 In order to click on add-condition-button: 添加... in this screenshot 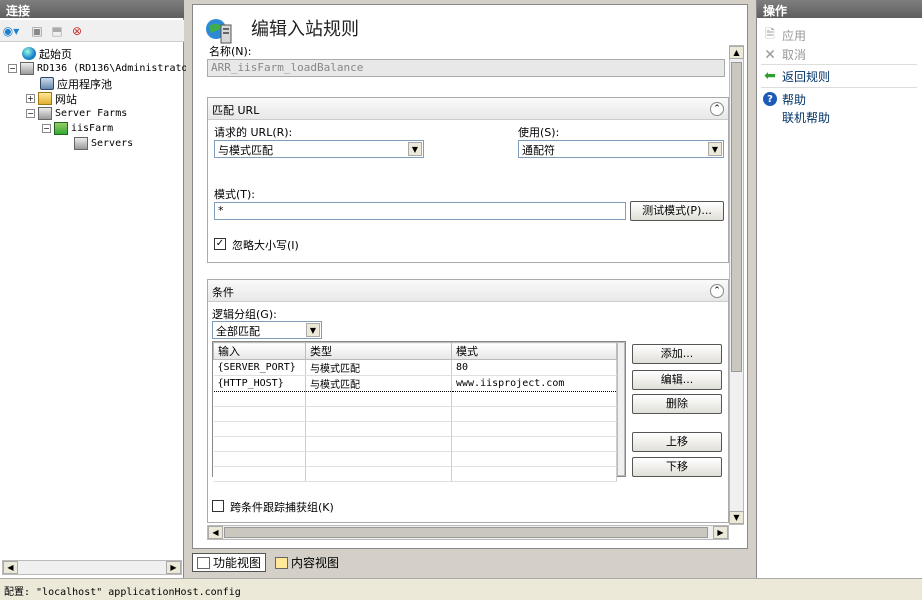, I will do `click(677, 354)`.